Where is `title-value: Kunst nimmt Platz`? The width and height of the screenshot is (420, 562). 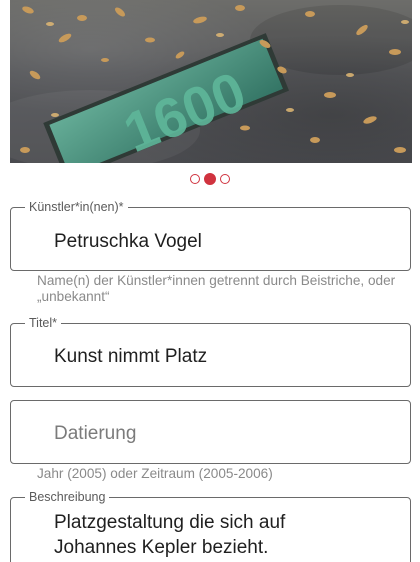 title-value: Kunst nimmt Platz is located at coordinates (130, 357).